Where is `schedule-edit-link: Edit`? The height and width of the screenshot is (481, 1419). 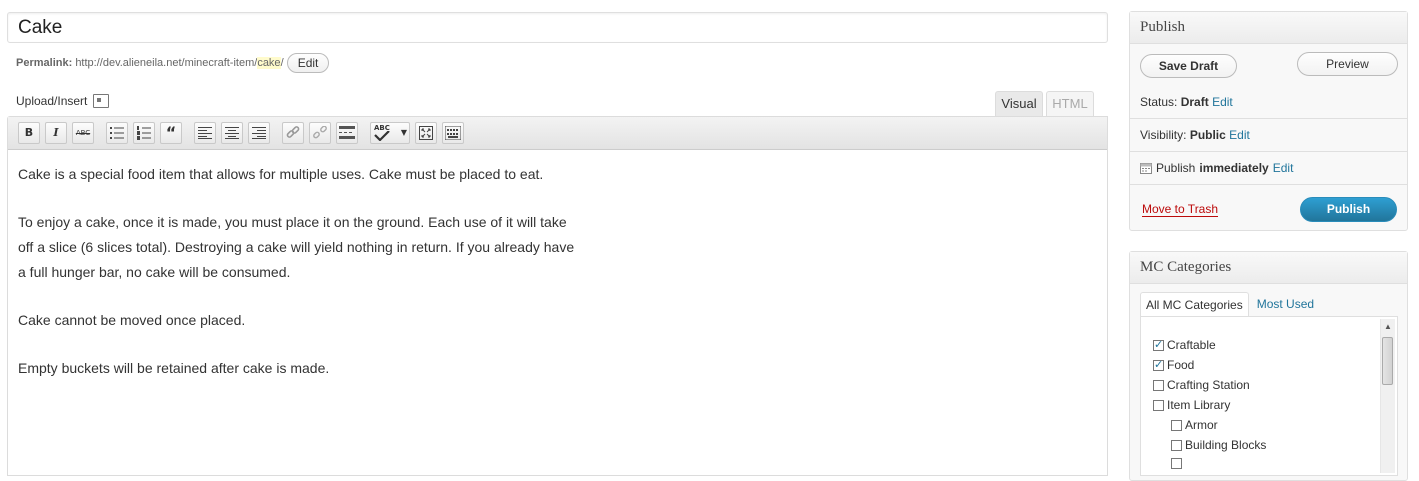 schedule-edit-link: Edit is located at coordinates (1283, 168).